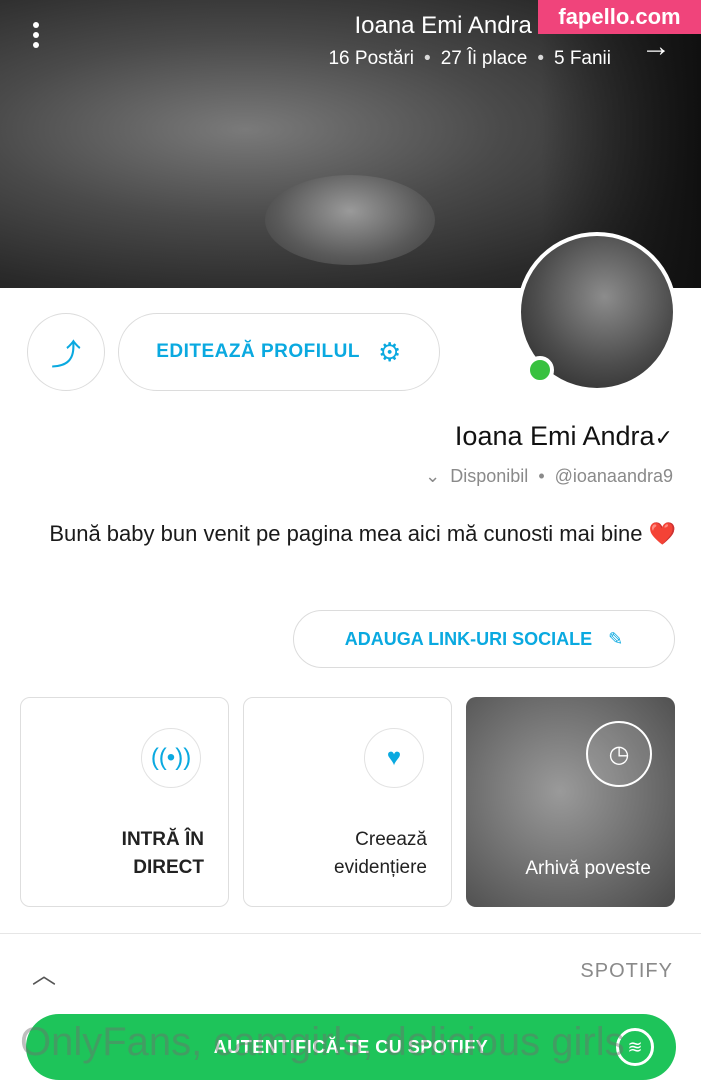 This screenshot has height=1080, width=701. I want to click on create-highlight-label: Creează evidențiere, so click(380, 854).